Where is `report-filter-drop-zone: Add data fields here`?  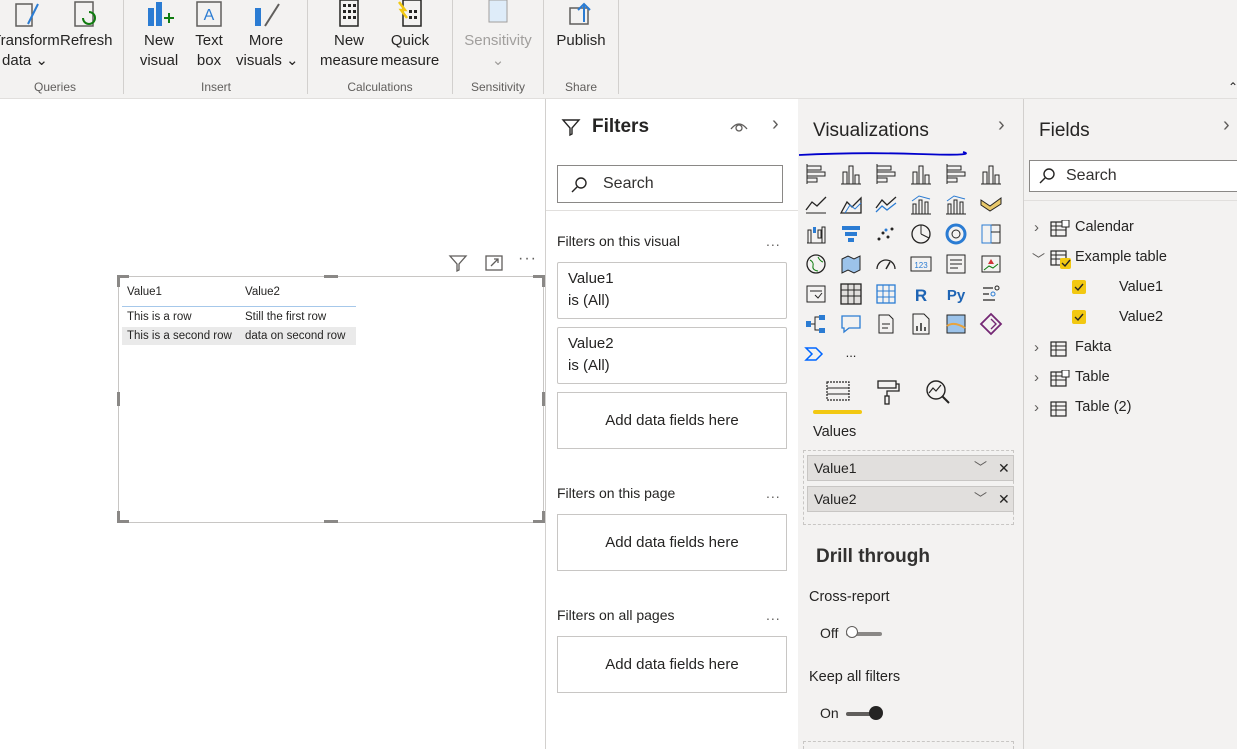
report-filter-drop-zone: Add data fields here is located at coordinates (672, 664).